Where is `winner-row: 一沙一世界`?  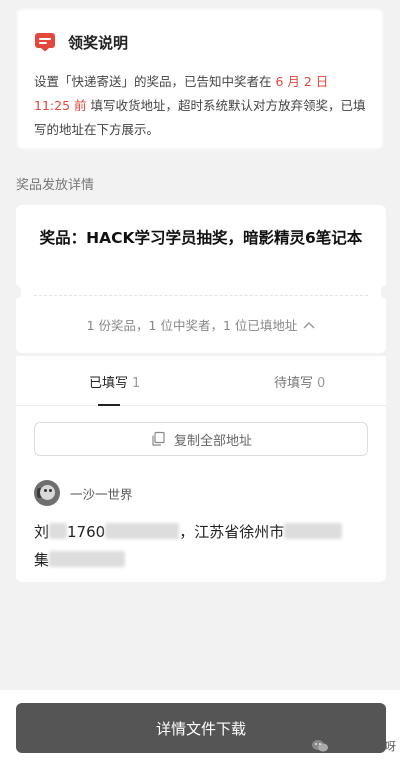 winner-row: 一沙一世界 is located at coordinates (83, 493).